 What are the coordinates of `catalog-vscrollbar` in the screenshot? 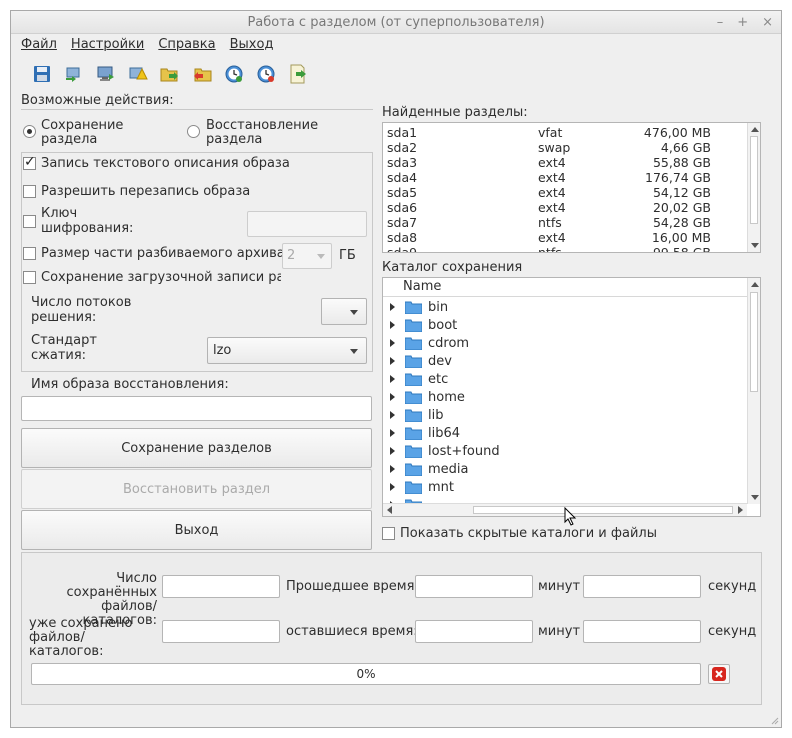 It's located at (753, 391).